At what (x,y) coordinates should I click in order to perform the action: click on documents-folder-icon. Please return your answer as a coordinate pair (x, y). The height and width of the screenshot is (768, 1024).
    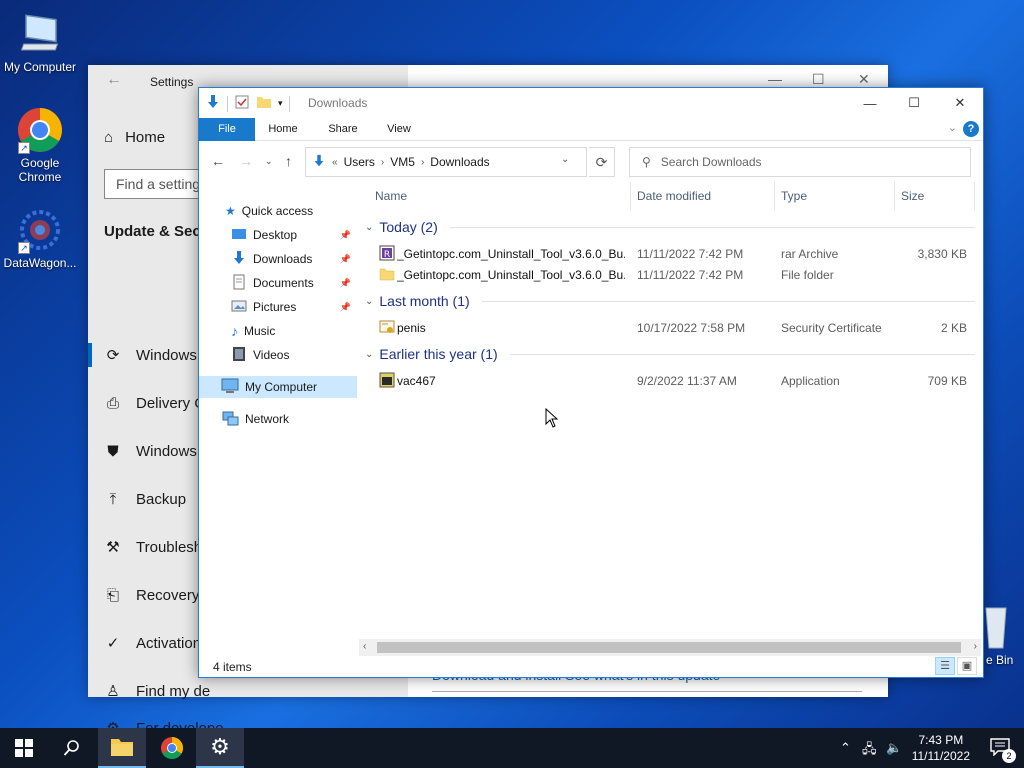
    Looking at the image, I should click on (239, 283).